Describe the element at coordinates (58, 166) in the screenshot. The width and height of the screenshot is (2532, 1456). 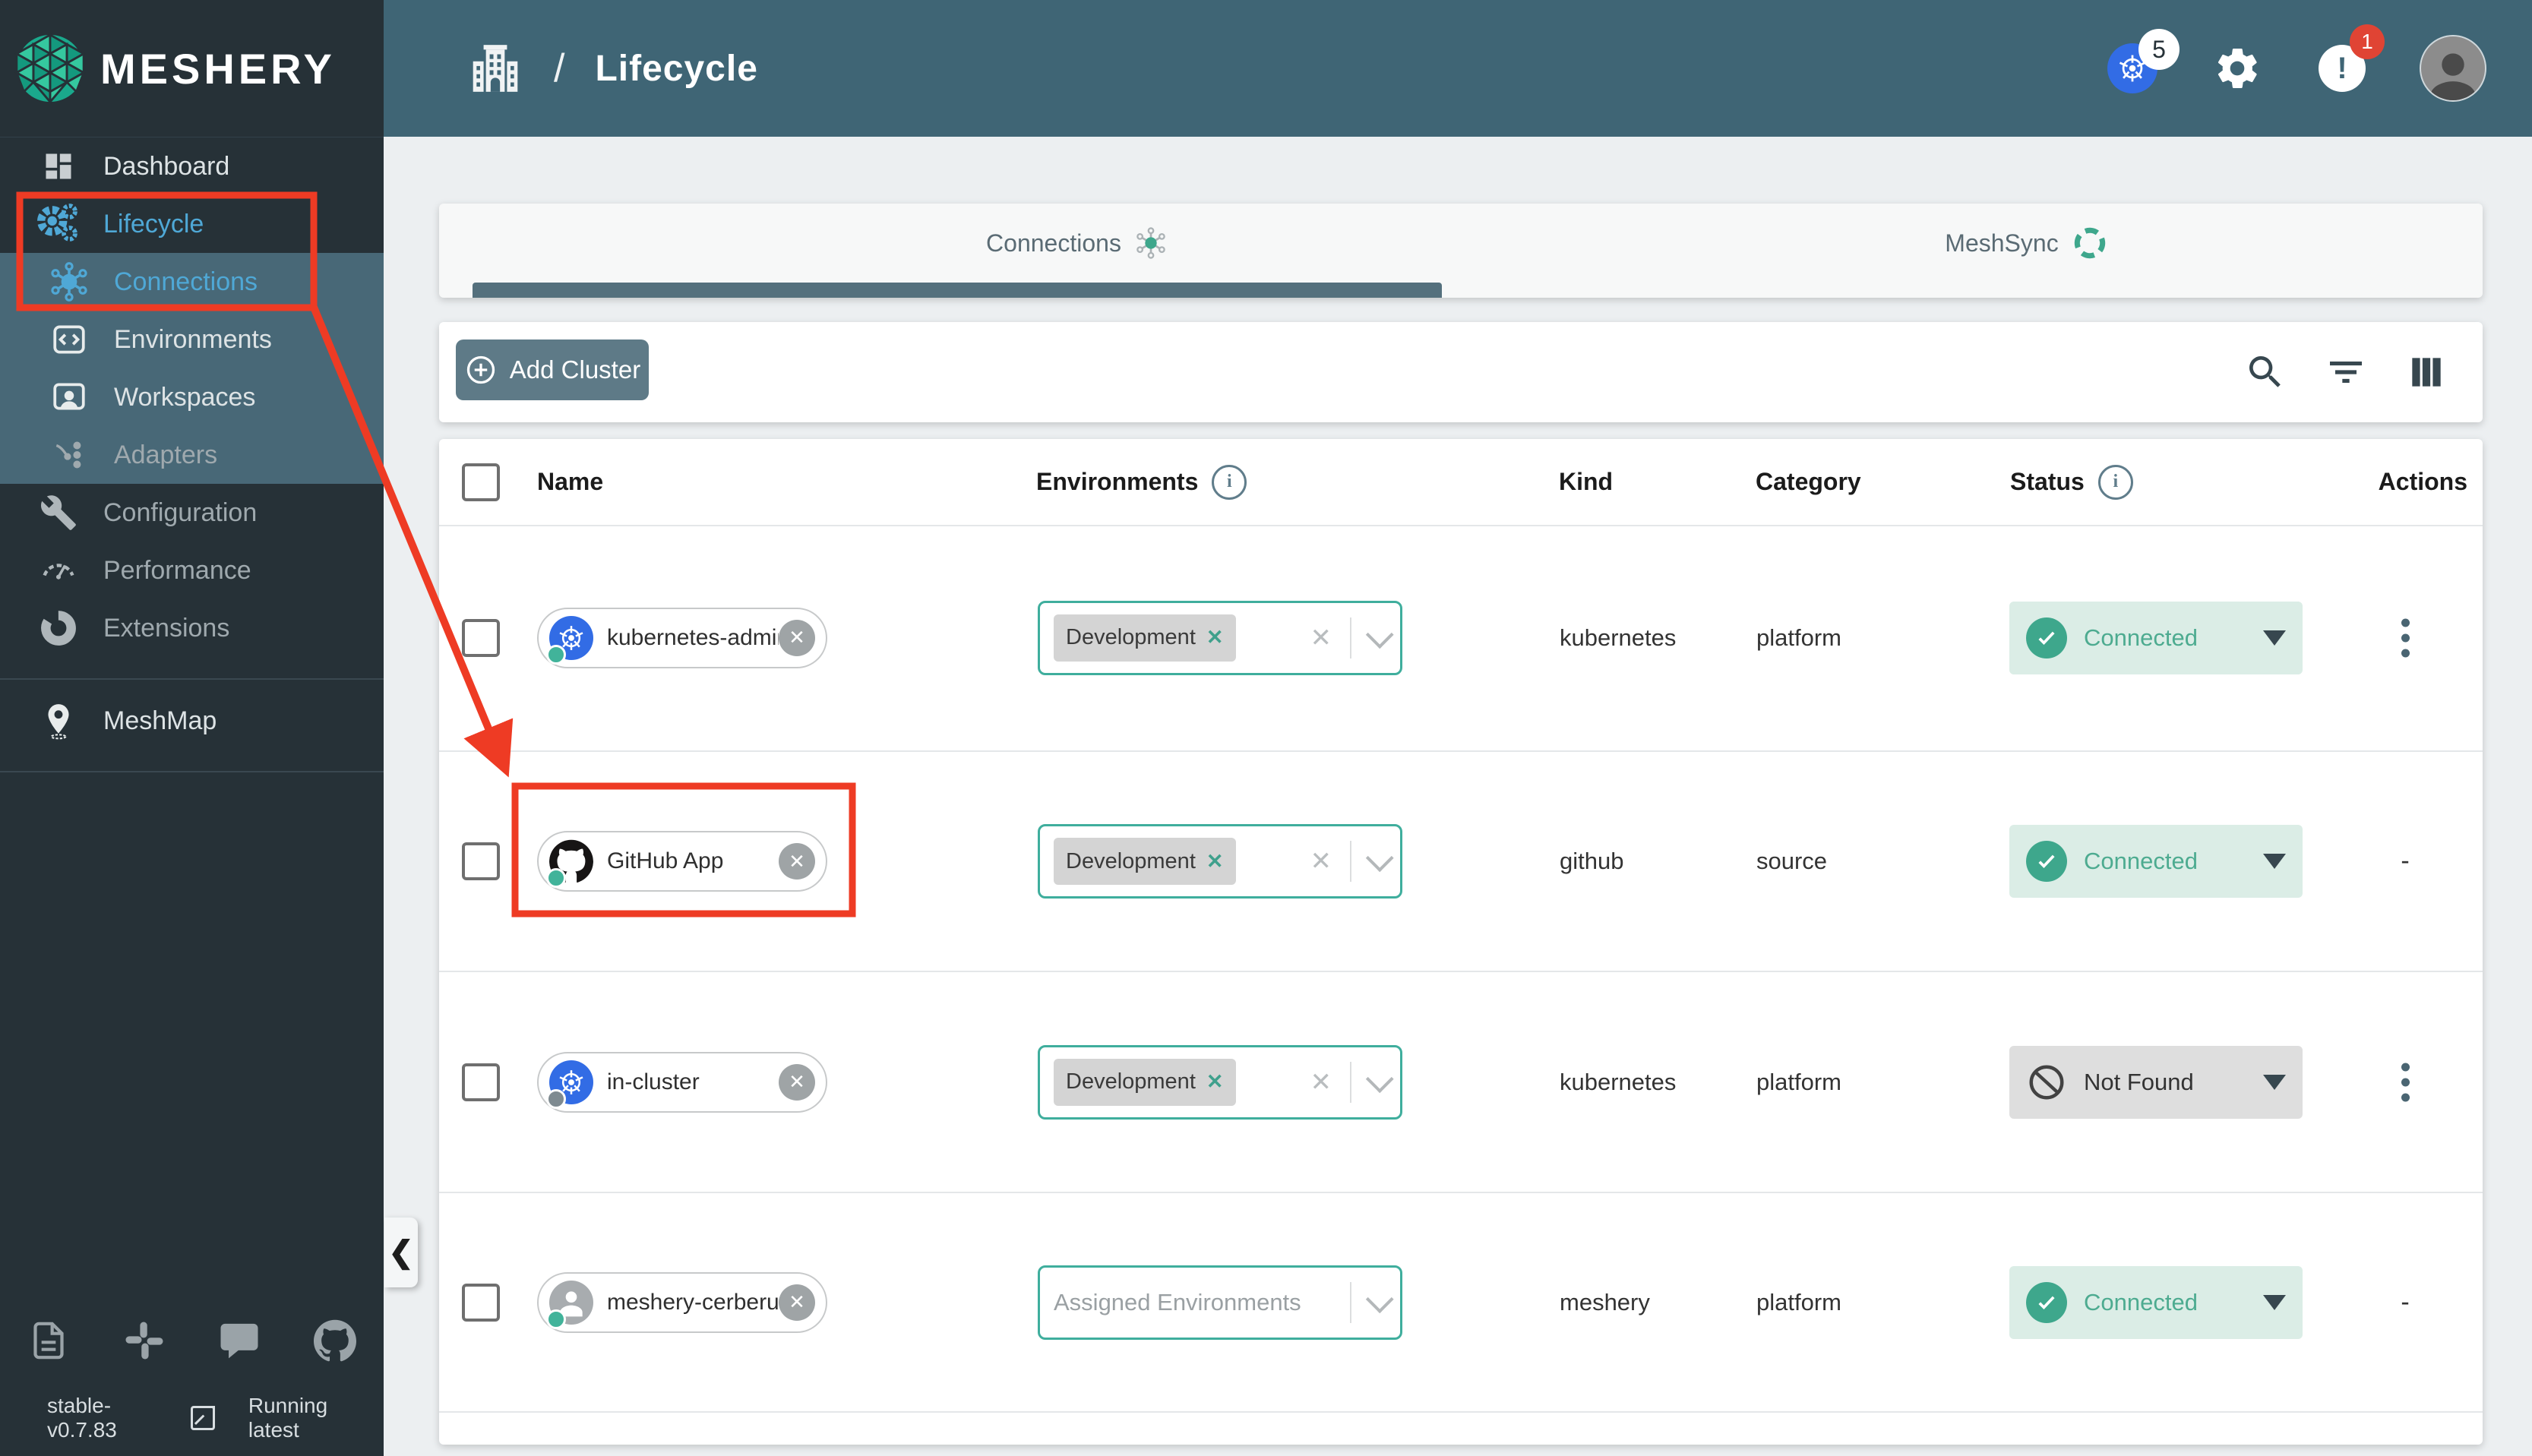
I see `dashboard-icon` at that location.